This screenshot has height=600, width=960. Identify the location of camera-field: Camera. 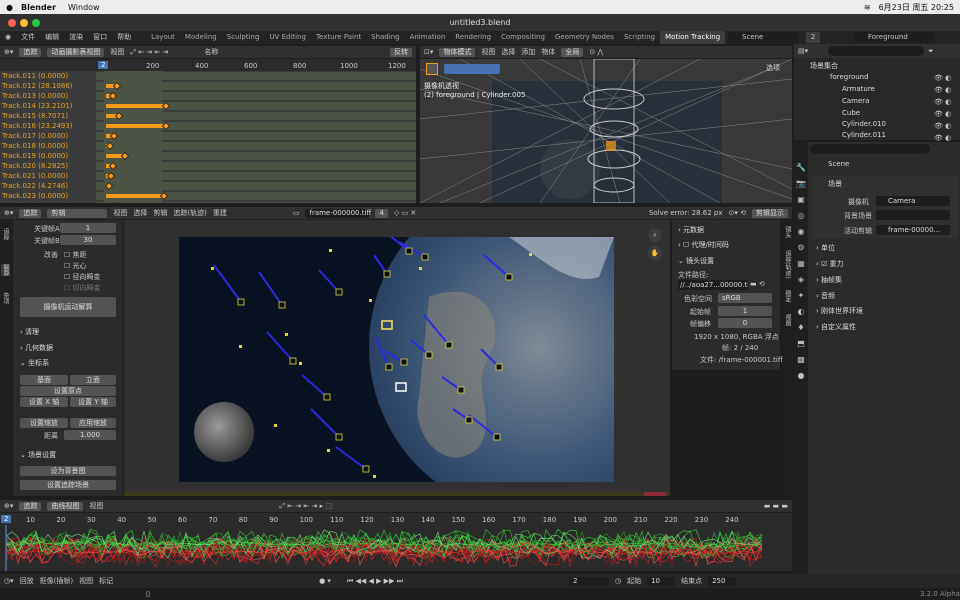
(913, 201).